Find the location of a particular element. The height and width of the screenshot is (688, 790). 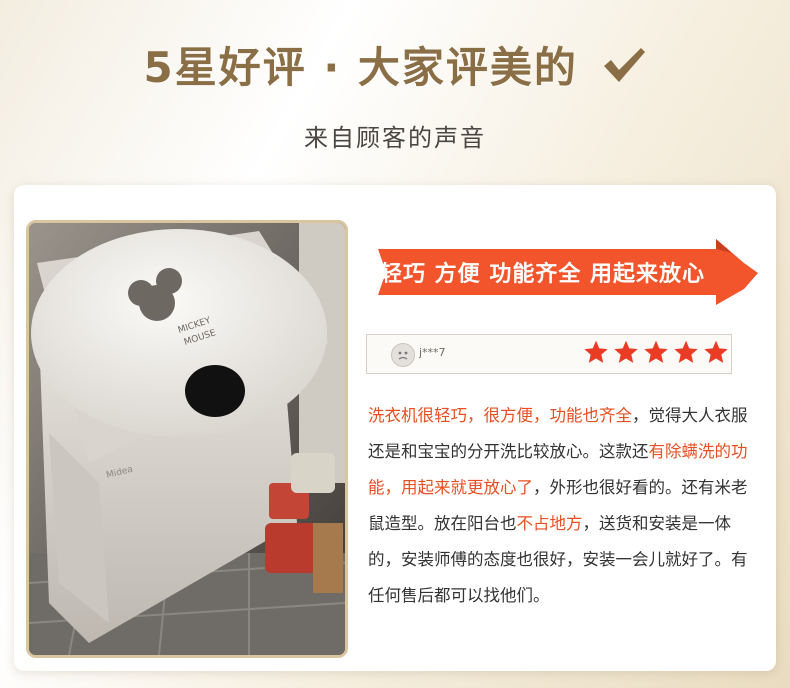

page-title: 5星好评 · 大家评美的 is located at coordinates (395, 65).